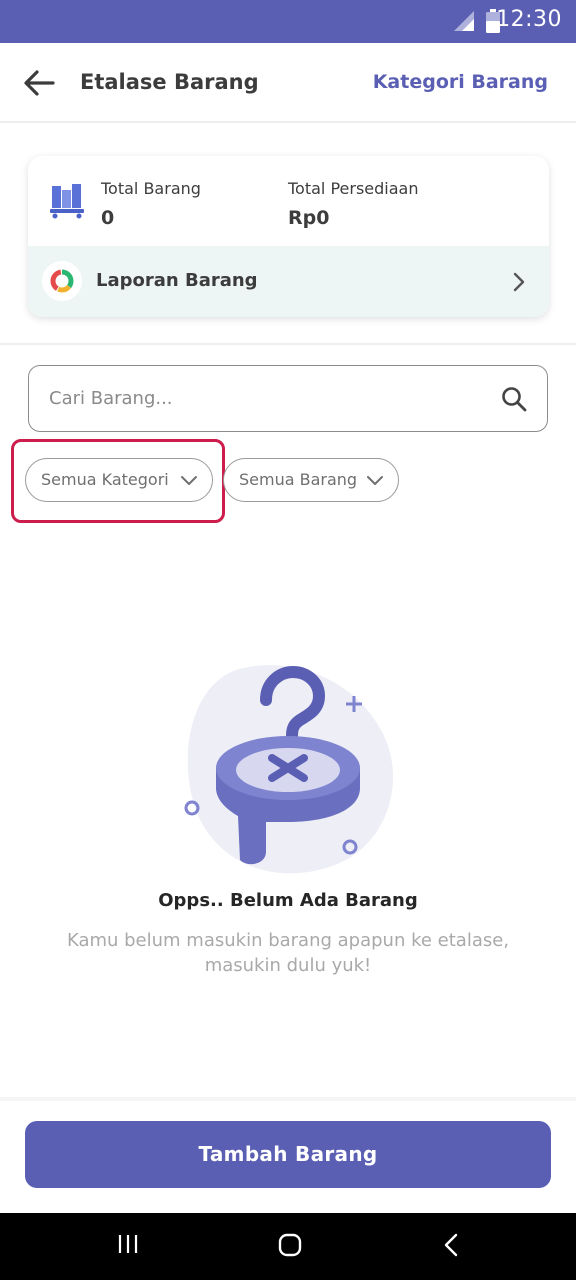 The width and height of the screenshot is (576, 1280). Describe the element at coordinates (151, 188) in the screenshot. I see `total-items-label: Total Barang` at that location.